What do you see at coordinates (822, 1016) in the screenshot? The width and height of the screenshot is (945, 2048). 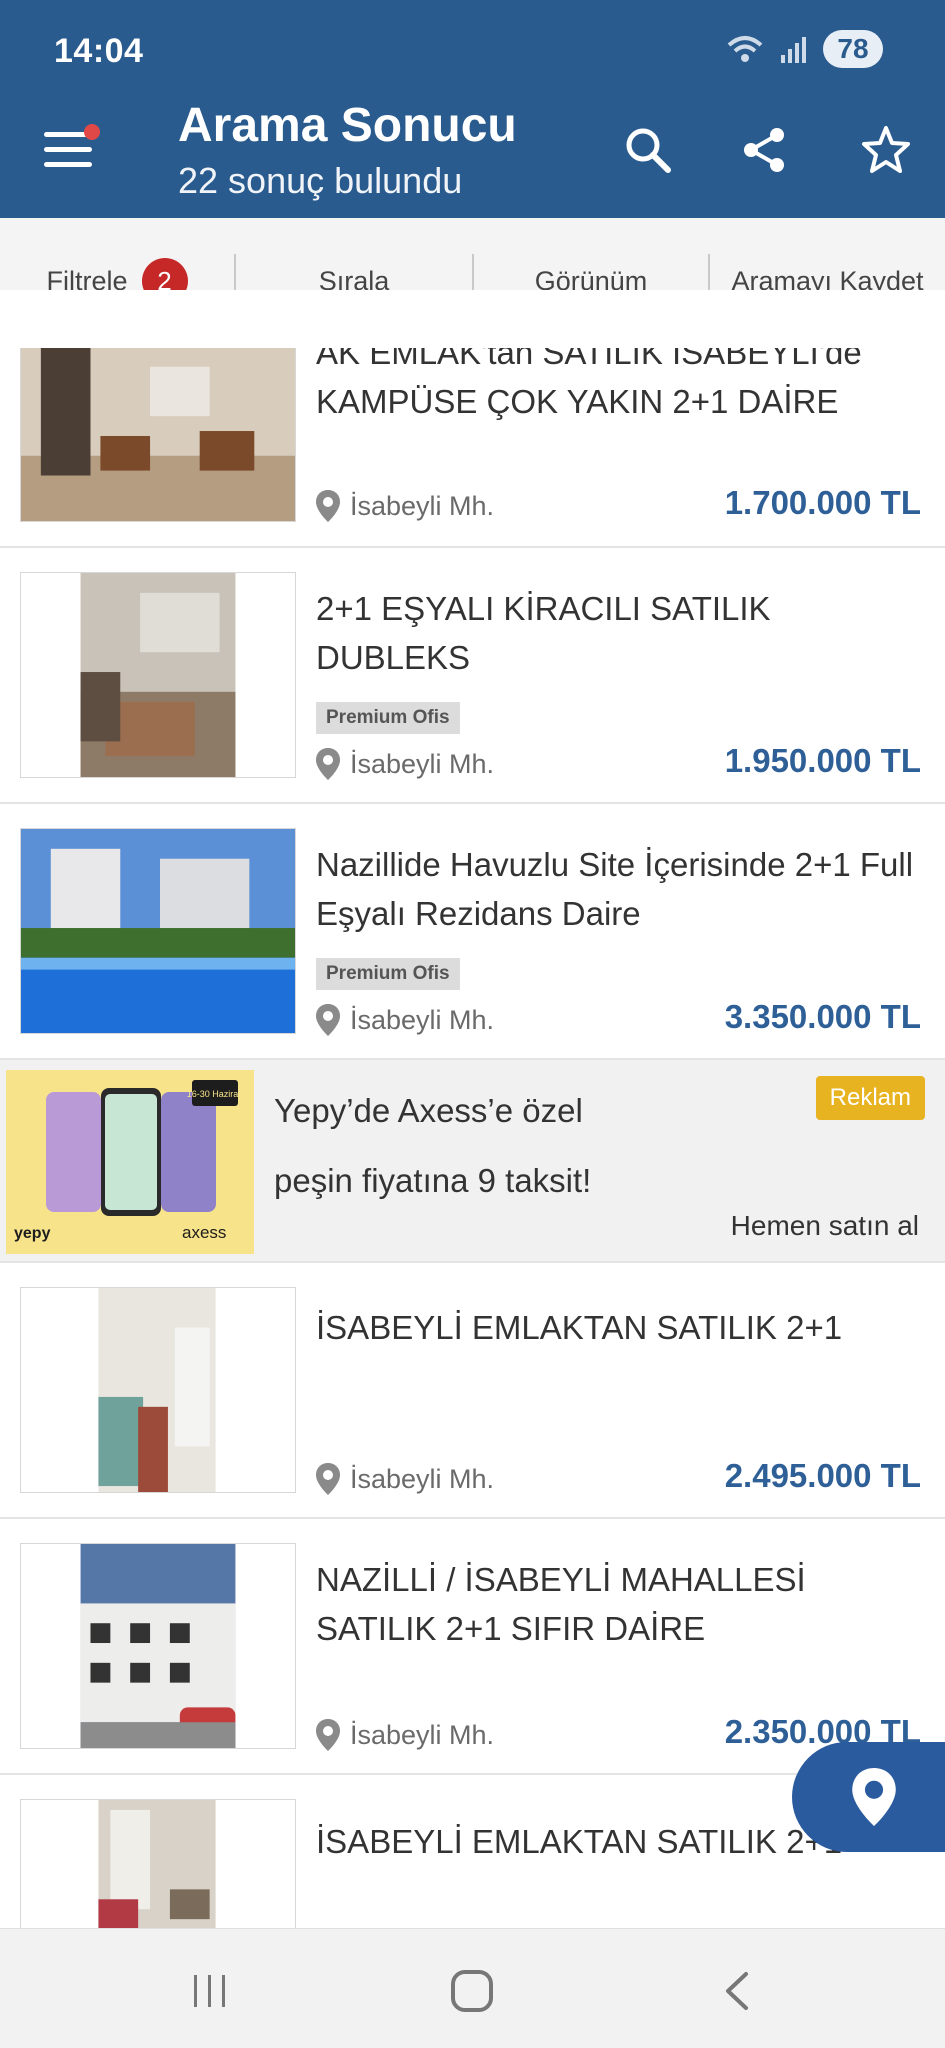 I see `listing-price: 3.350.000 TL` at bounding box center [822, 1016].